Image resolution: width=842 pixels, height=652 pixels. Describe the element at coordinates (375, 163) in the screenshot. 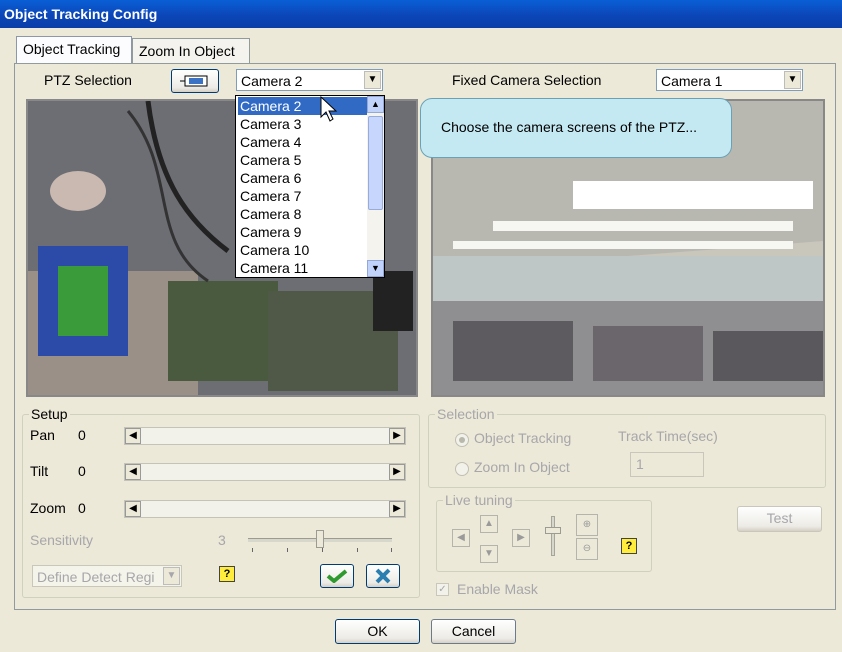

I see `scrollbar-thumb` at that location.